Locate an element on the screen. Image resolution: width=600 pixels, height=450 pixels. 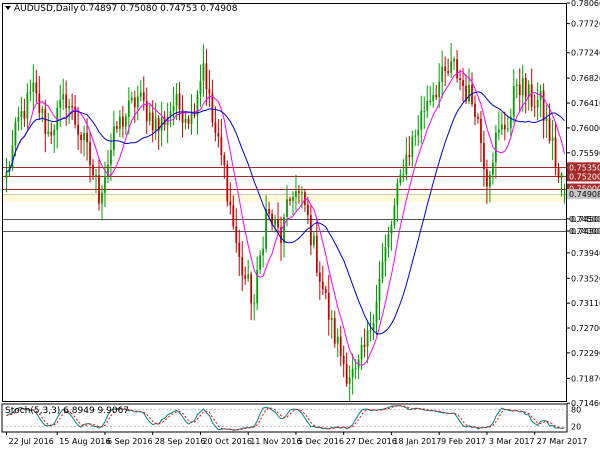
date-tick-label: 11 Nov 2016 is located at coordinates (275, 441).